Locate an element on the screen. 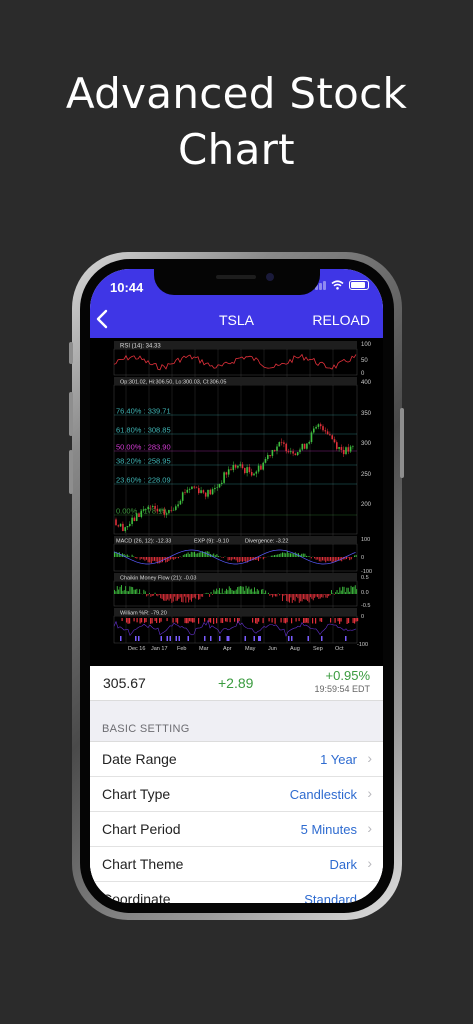 The image size is (473, 1024). price-axis-250: 250 is located at coordinates (366, 475).